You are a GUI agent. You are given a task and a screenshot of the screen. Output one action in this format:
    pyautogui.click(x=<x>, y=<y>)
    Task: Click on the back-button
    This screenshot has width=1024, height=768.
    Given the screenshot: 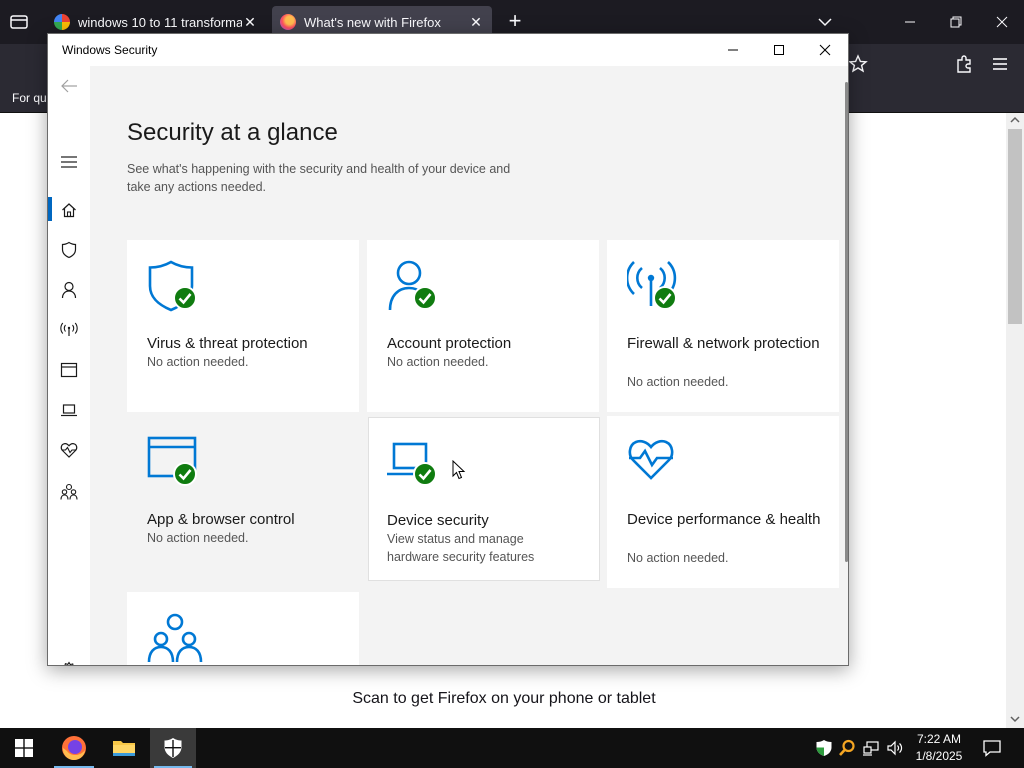 What is the action you would take?
    pyautogui.click(x=69, y=86)
    